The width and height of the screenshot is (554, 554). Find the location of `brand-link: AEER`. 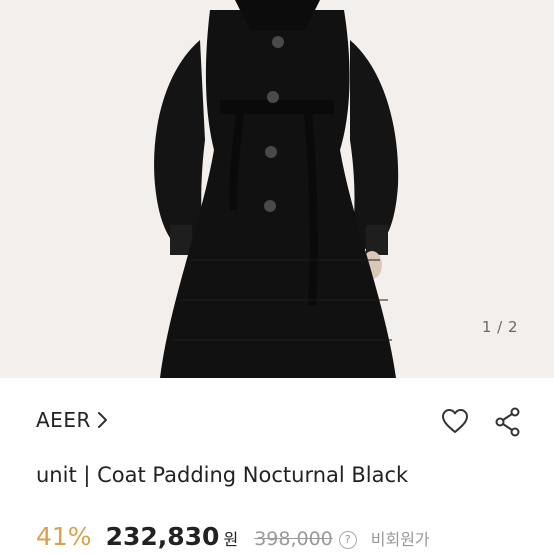

brand-link: AEER is located at coordinates (63, 420).